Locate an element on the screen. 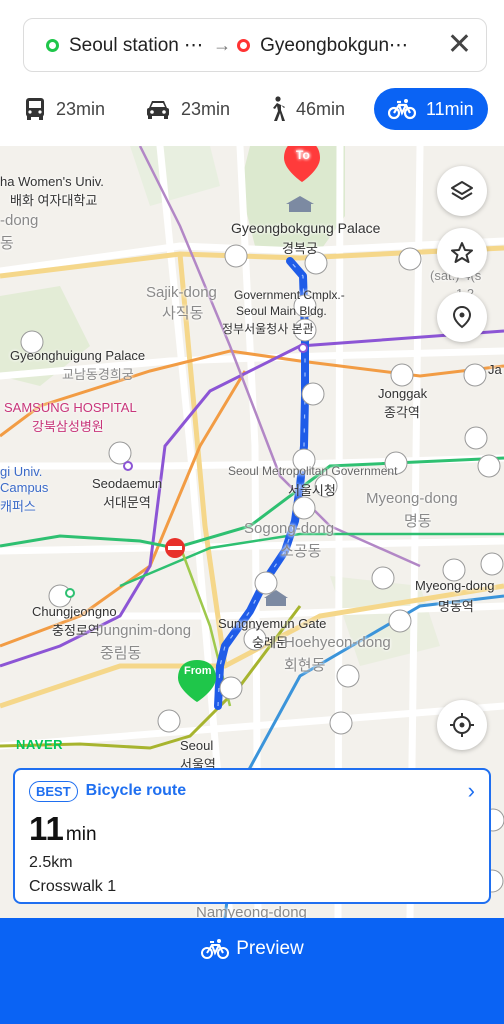 Image resolution: width=504 pixels, height=1024 pixels. saved-places-button is located at coordinates (462, 317).